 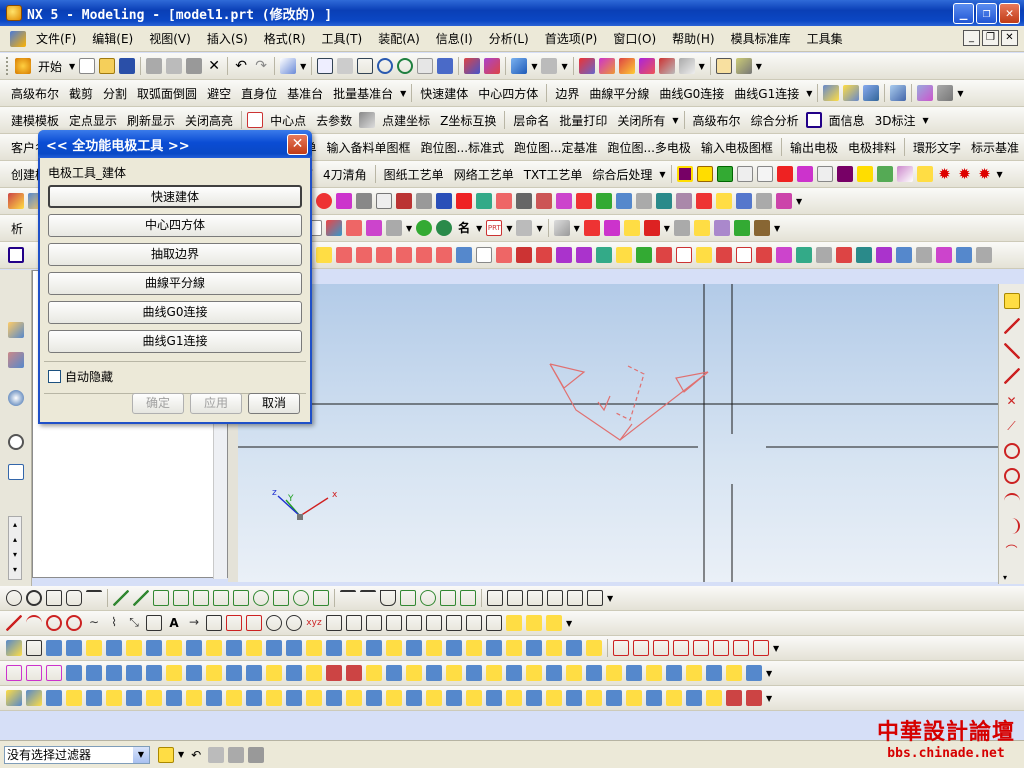 What do you see at coordinates (174, 66) in the screenshot?
I see `copy-icon` at bounding box center [174, 66].